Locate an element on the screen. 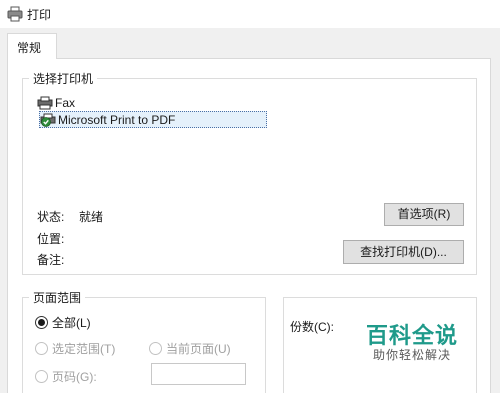  tab-general: 常规 is located at coordinates (32, 46).